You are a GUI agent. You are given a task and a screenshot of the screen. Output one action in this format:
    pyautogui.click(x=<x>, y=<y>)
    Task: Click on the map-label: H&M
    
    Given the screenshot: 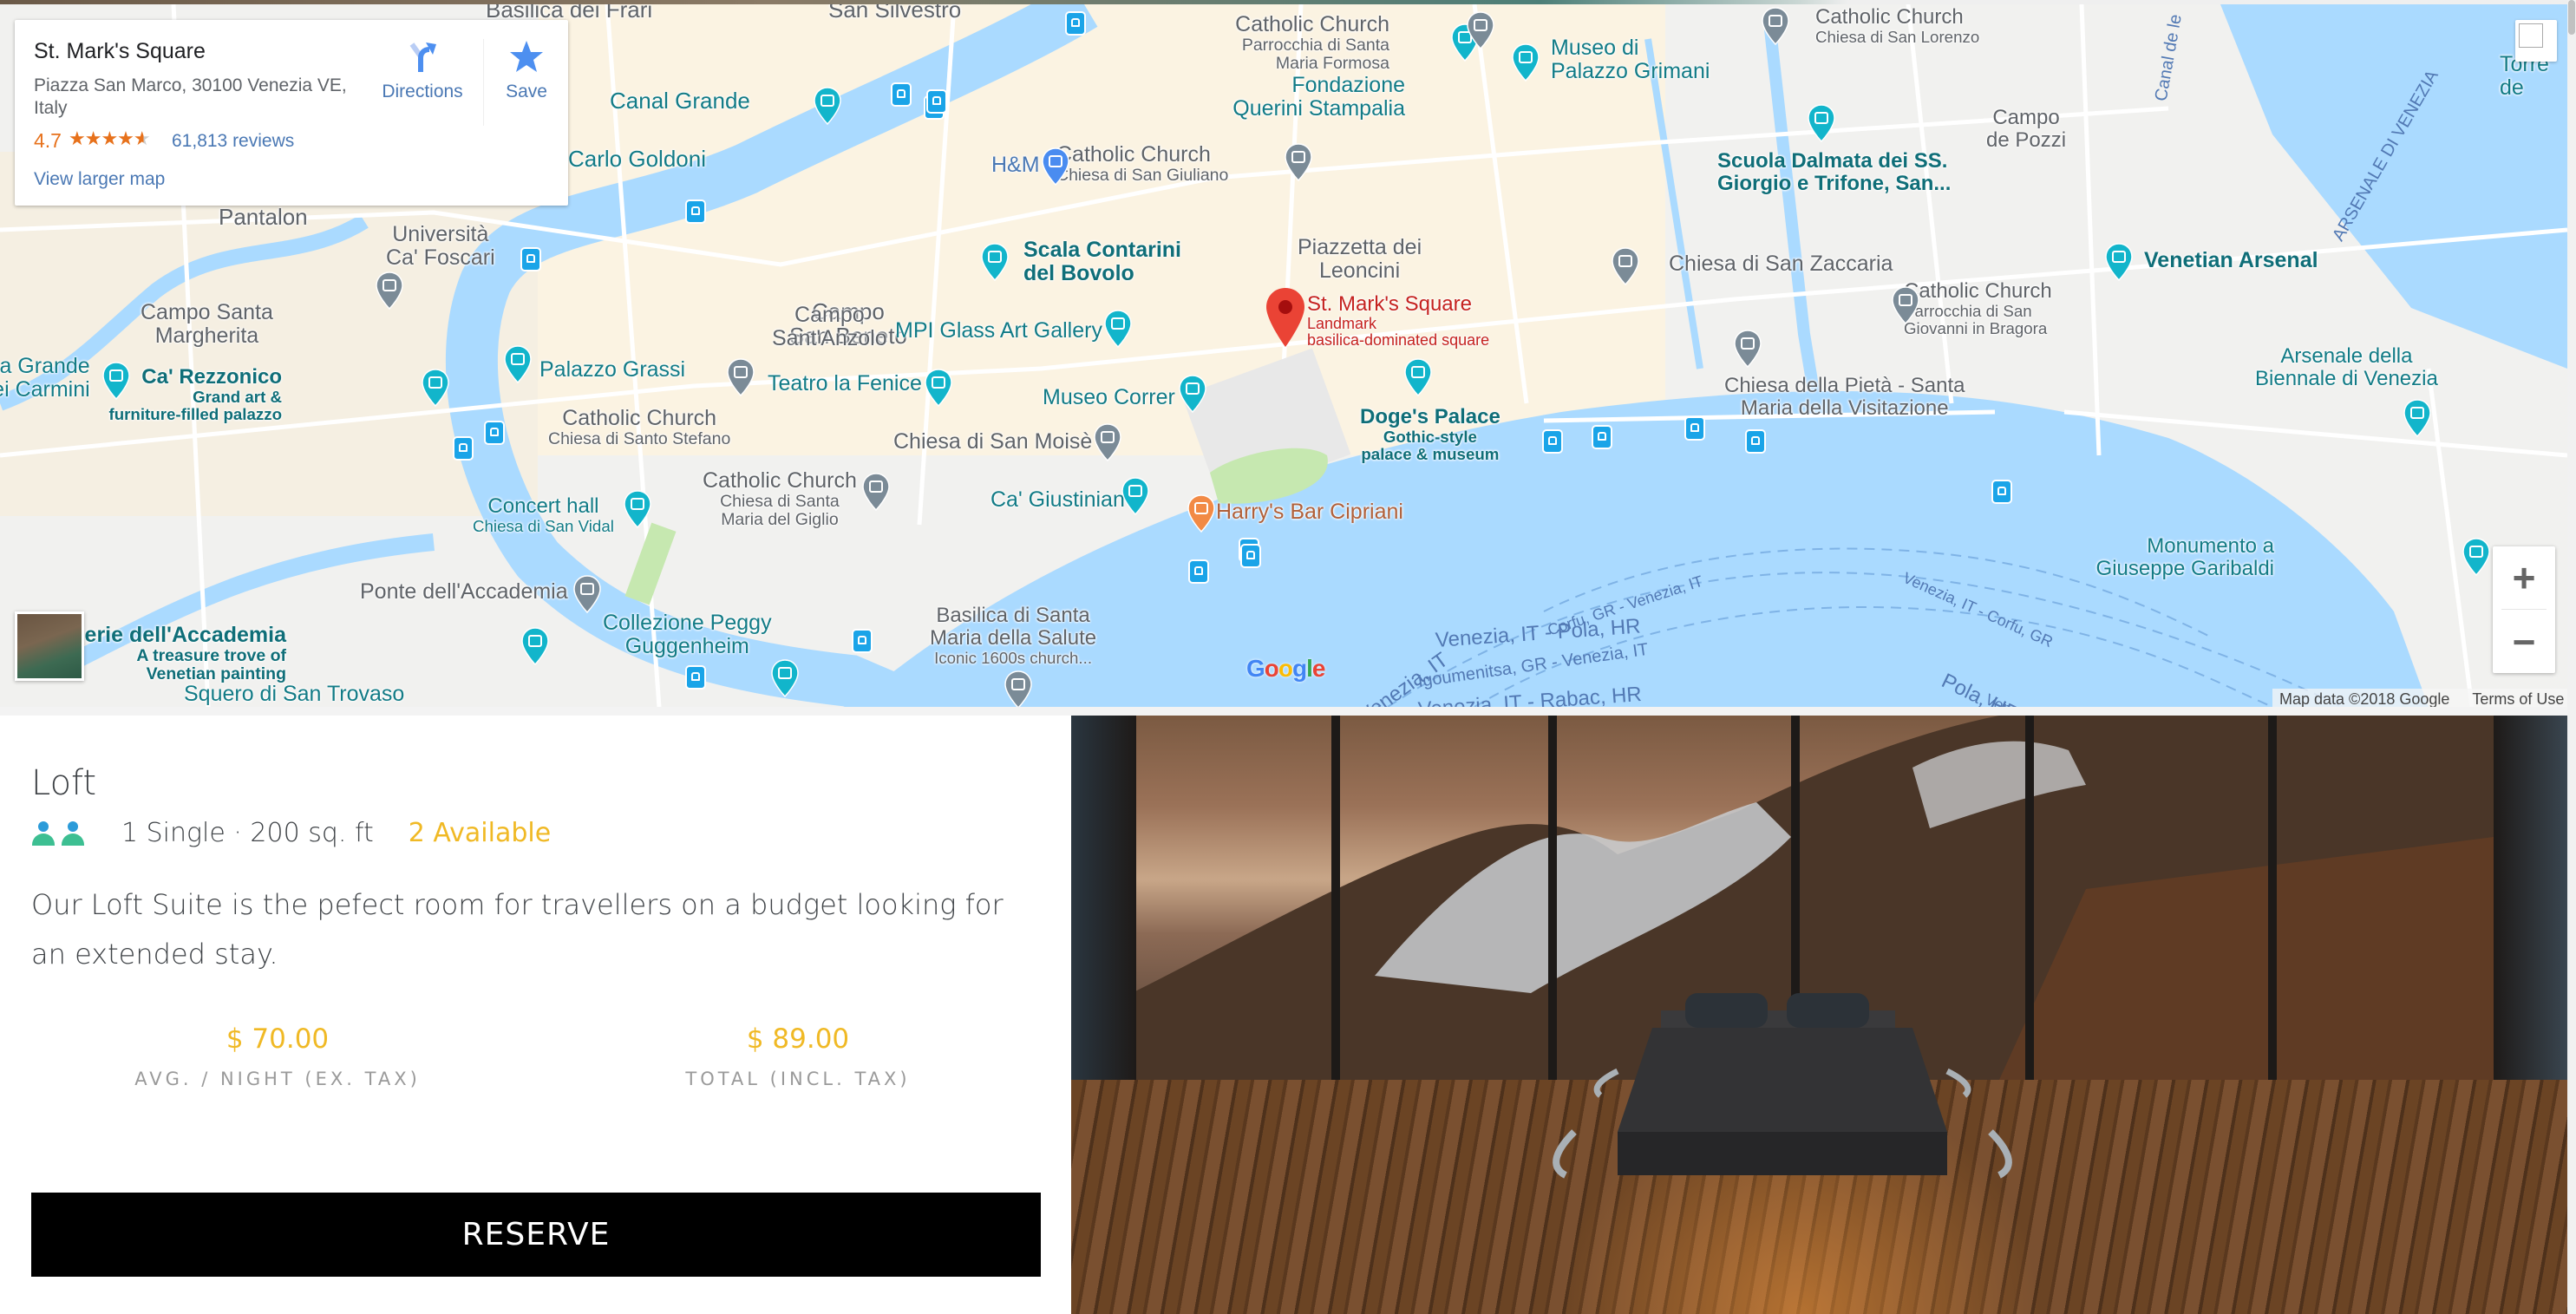 What is the action you would take?
    pyautogui.click(x=1015, y=165)
    